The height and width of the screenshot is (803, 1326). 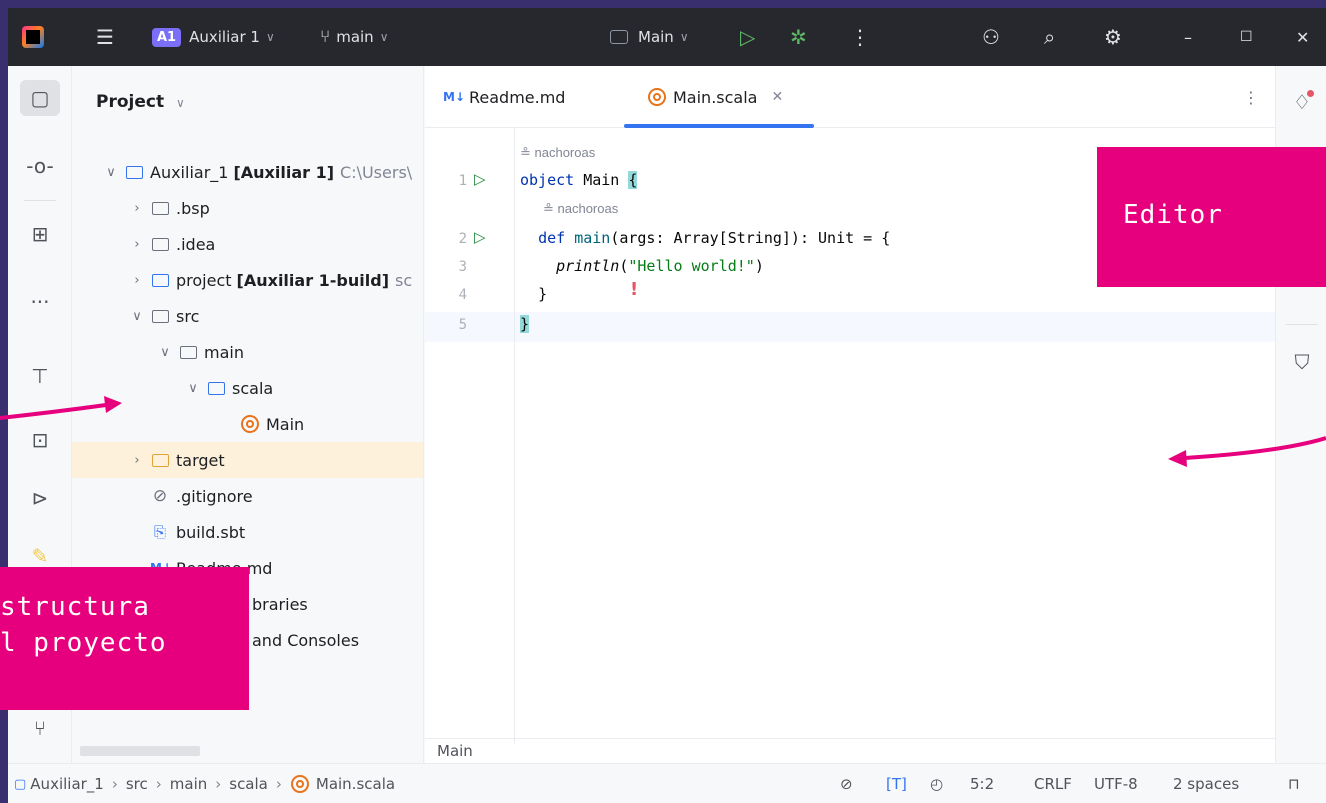 I want to click on hammer-icon: ⊤, so click(x=40, y=376).